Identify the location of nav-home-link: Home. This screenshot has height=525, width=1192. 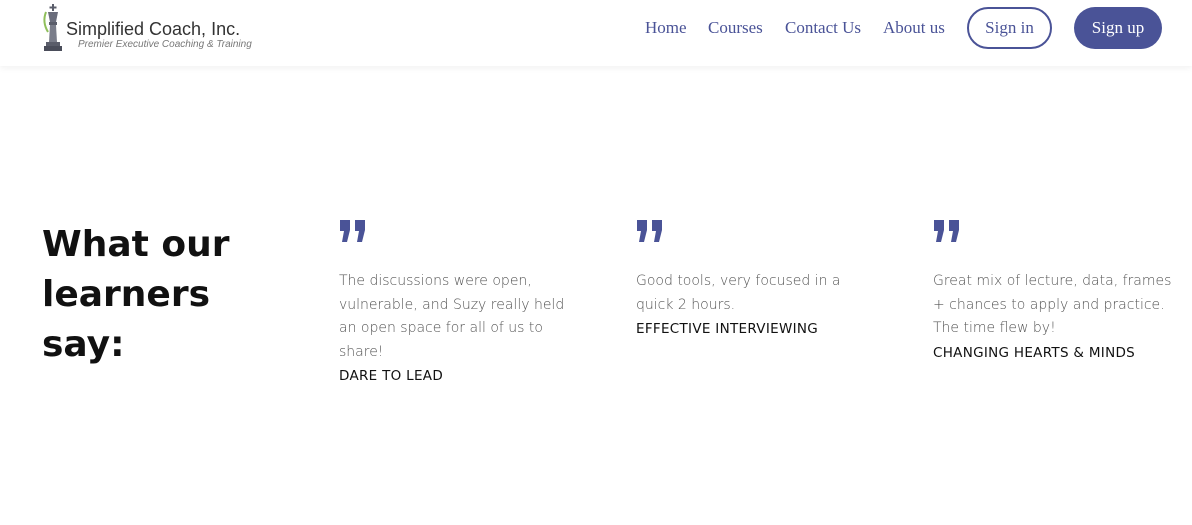
(666, 28).